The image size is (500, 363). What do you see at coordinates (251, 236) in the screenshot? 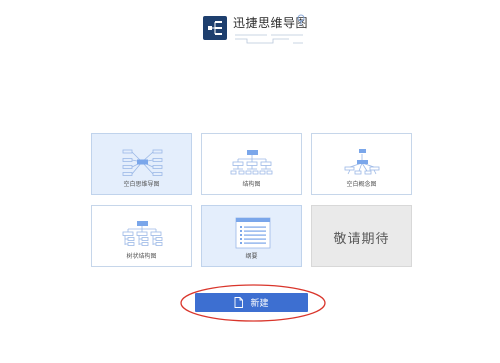
I see `template-card-outline: 纲要` at bounding box center [251, 236].